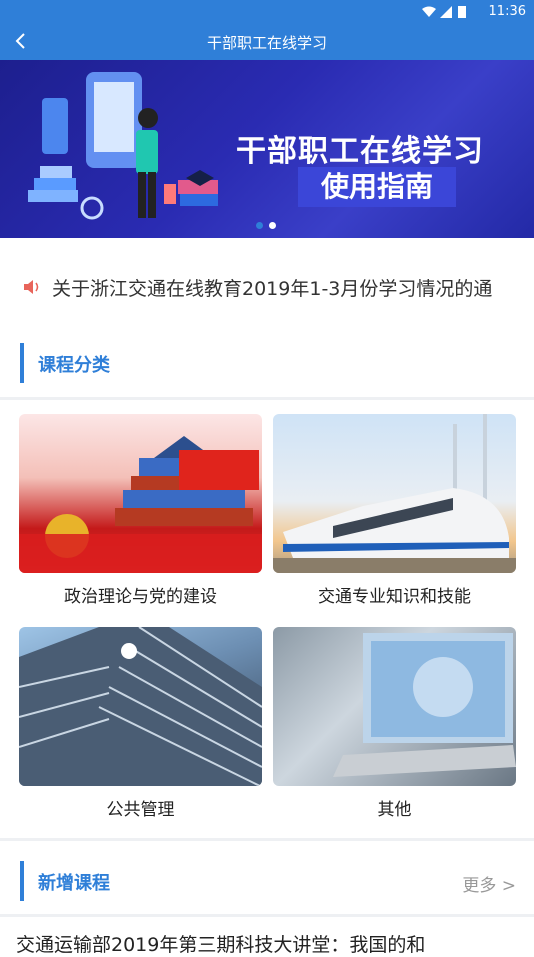  What do you see at coordinates (394, 597) in the screenshot?
I see `category-label: 交通专业知识和技能` at bounding box center [394, 597].